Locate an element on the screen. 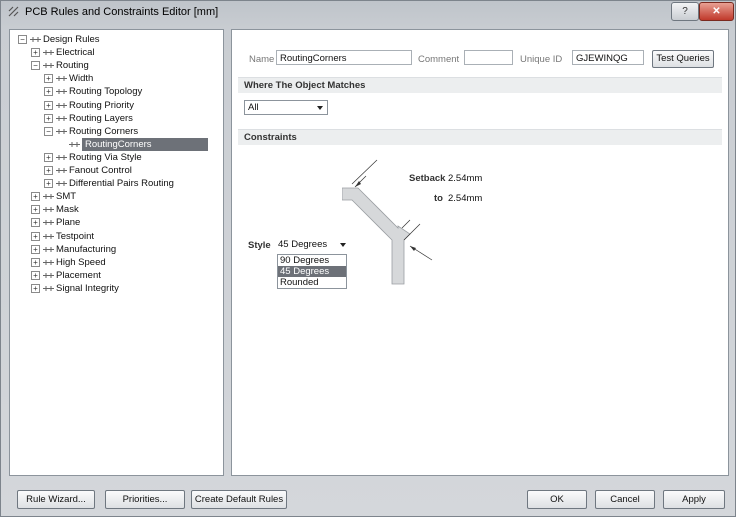 This screenshot has height=517, width=736. style-options-list: 90 Degrees 45 Degrees Rounded is located at coordinates (312, 271).